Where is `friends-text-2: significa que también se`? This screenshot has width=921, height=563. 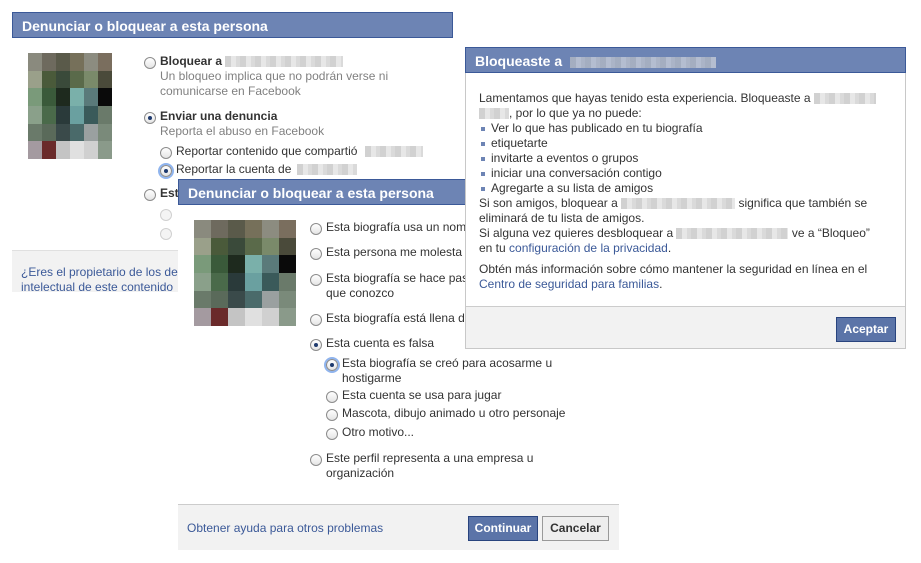
friends-text-2: significa que también se is located at coordinates (803, 203).